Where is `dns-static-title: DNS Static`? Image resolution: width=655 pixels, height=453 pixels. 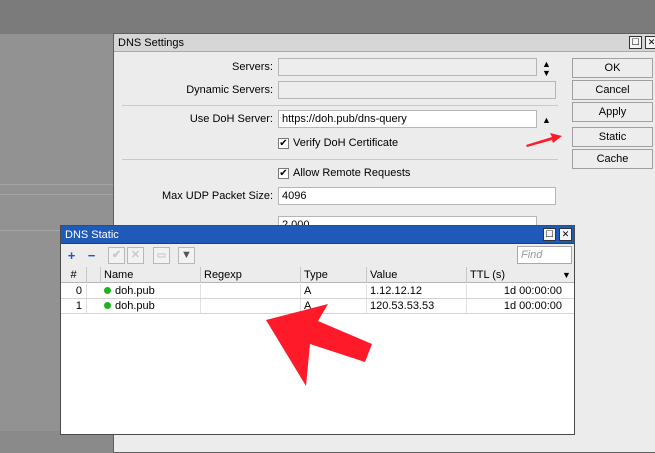 dns-static-title: DNS Static is located at coordinates (92, 235).